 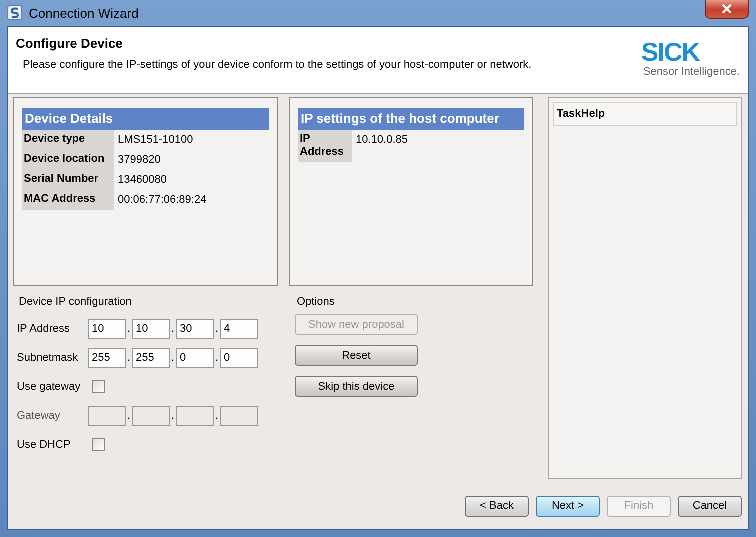 I want to click on wizard-button: < Back, so click(x=497, y=506).